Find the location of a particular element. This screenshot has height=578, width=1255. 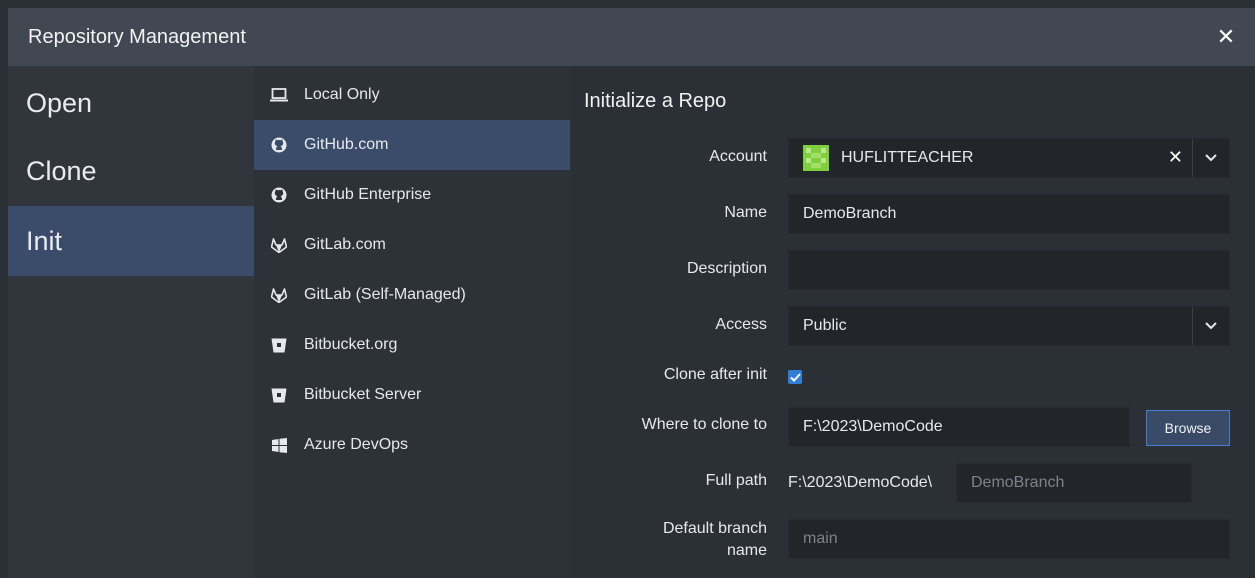

provider-label: Local Only is located at coordinates (342, 94).